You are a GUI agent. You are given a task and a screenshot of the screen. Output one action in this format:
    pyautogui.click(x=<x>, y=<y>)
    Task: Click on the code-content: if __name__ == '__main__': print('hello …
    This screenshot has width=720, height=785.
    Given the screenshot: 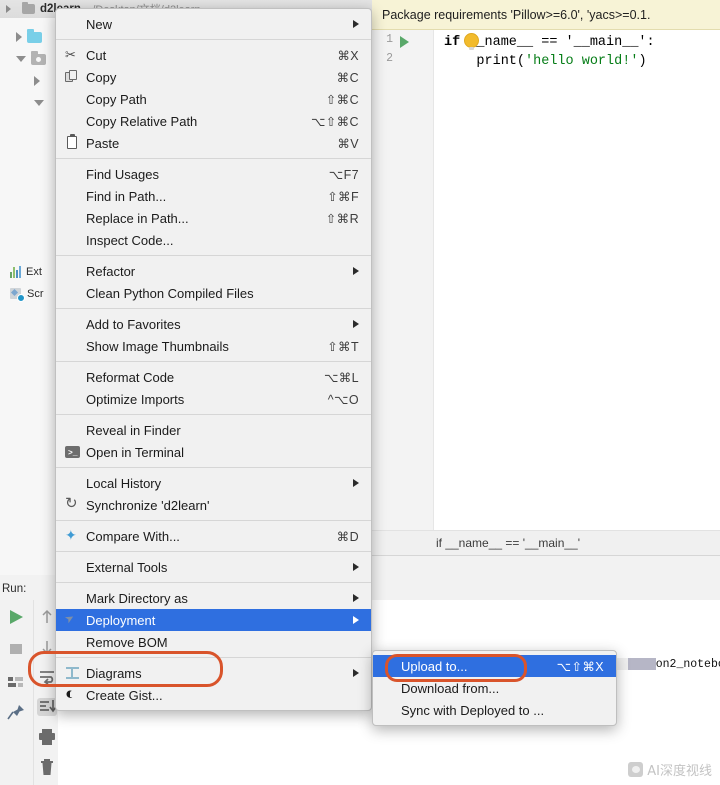 What is the action you would take?
    pyautogui.click(x=582, y=52)
    